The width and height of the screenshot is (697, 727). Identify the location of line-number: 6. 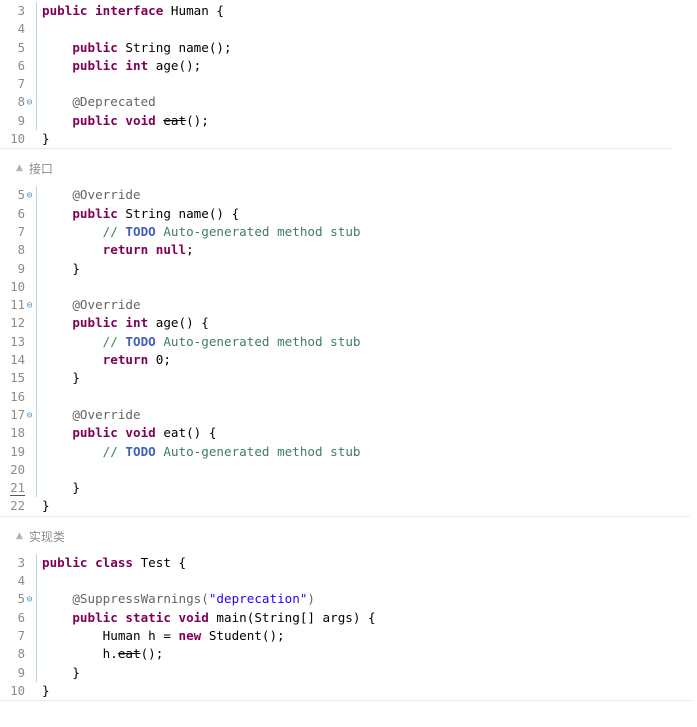
(21, 617).